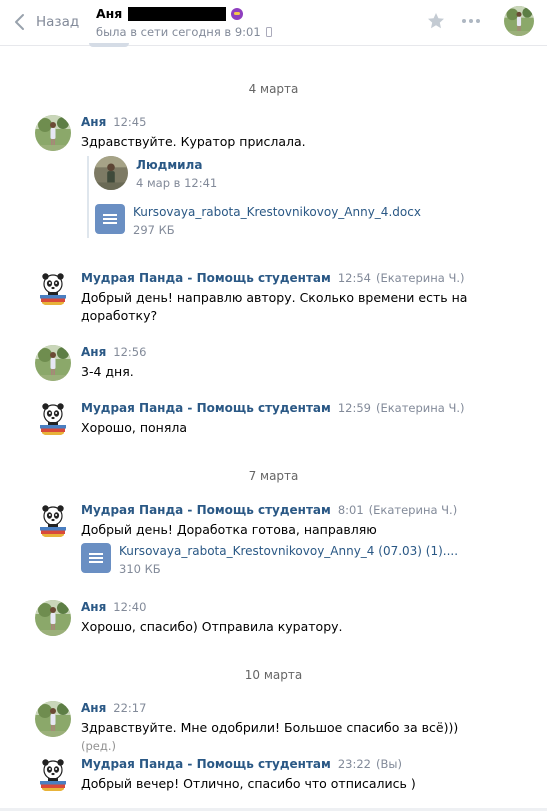  Describe the element at coordinates (58, 22) in the screenshot. I see `back-label: Назад` at that location.